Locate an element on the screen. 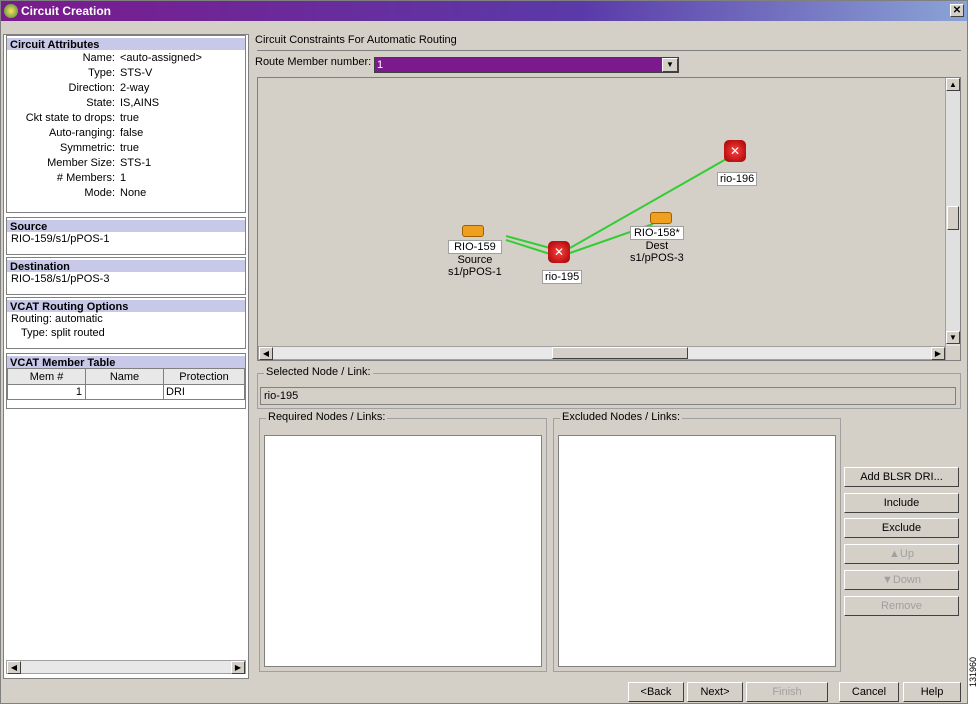 The image size is (979, 704). section-header: VCAT Member Table is located at coordinates (126, 361).